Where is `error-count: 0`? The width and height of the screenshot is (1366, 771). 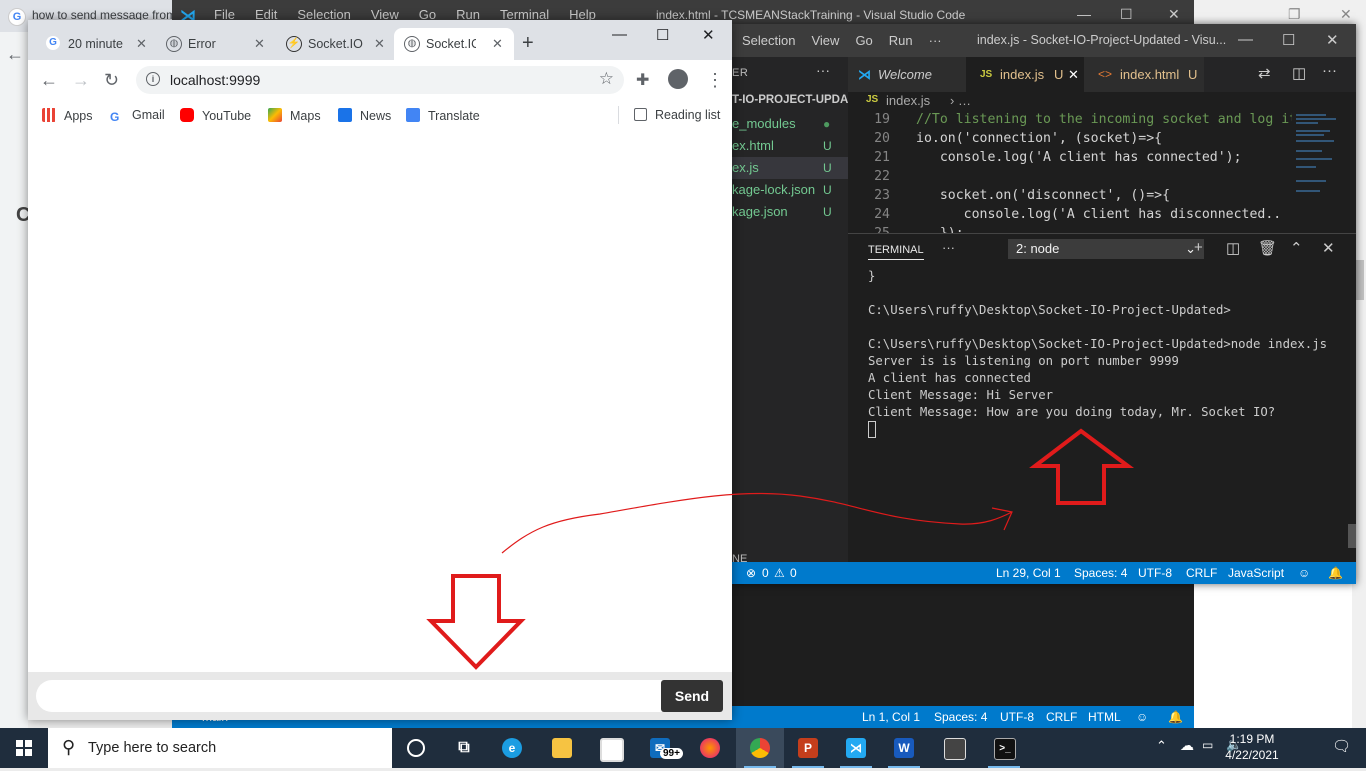
error-count: 0 is located at coordinates (765, 573).